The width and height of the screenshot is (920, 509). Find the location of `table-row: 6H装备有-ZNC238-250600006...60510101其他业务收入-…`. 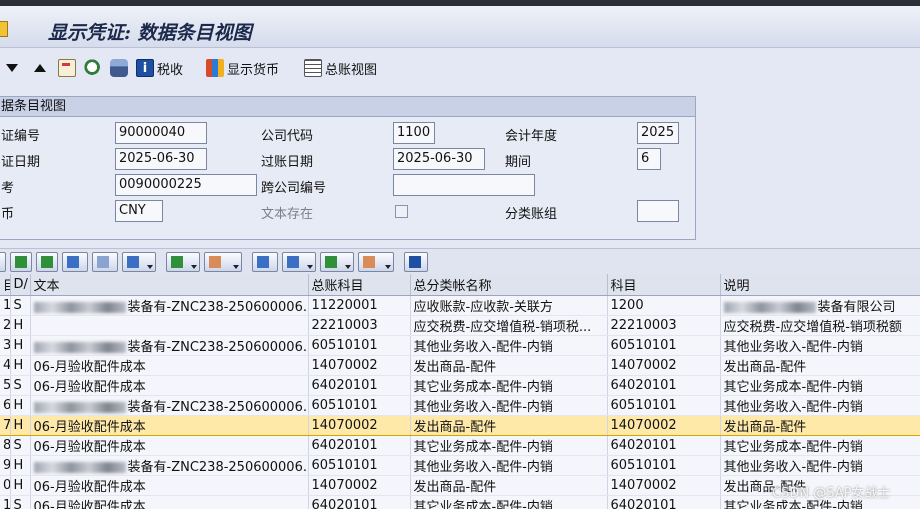

table-row: 6H装备有-ZNC238-250600006...60510101其他业务收入-… is located at coordinates (460, 405).